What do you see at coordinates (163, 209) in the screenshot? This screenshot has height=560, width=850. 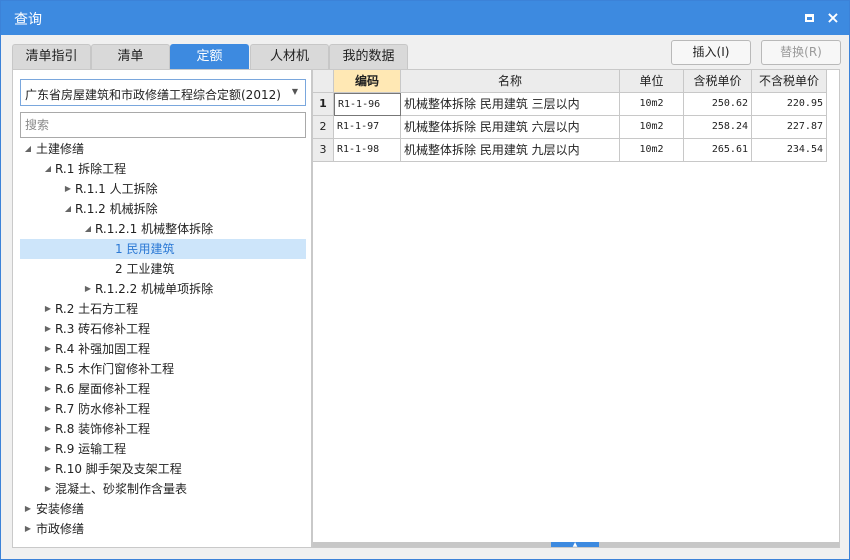 I see `tree-node-r12: ◢ R.1.2 机械拆除` at bounding box center [163, 209].